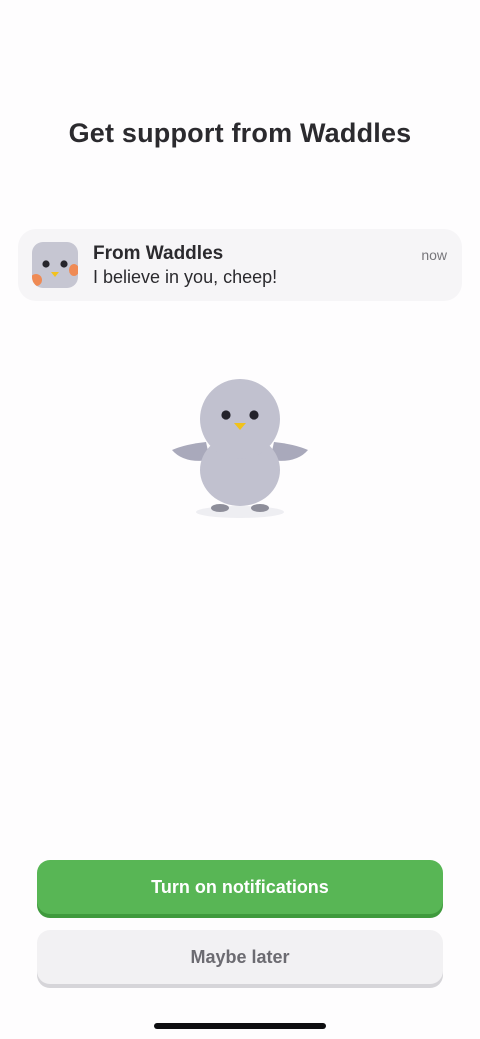 The height and width of the screenshot is (1039, 480). Describe the element at coordinates (240, 957) in the screenshot. I see `maybe-later-button: Maybe later` at that location.